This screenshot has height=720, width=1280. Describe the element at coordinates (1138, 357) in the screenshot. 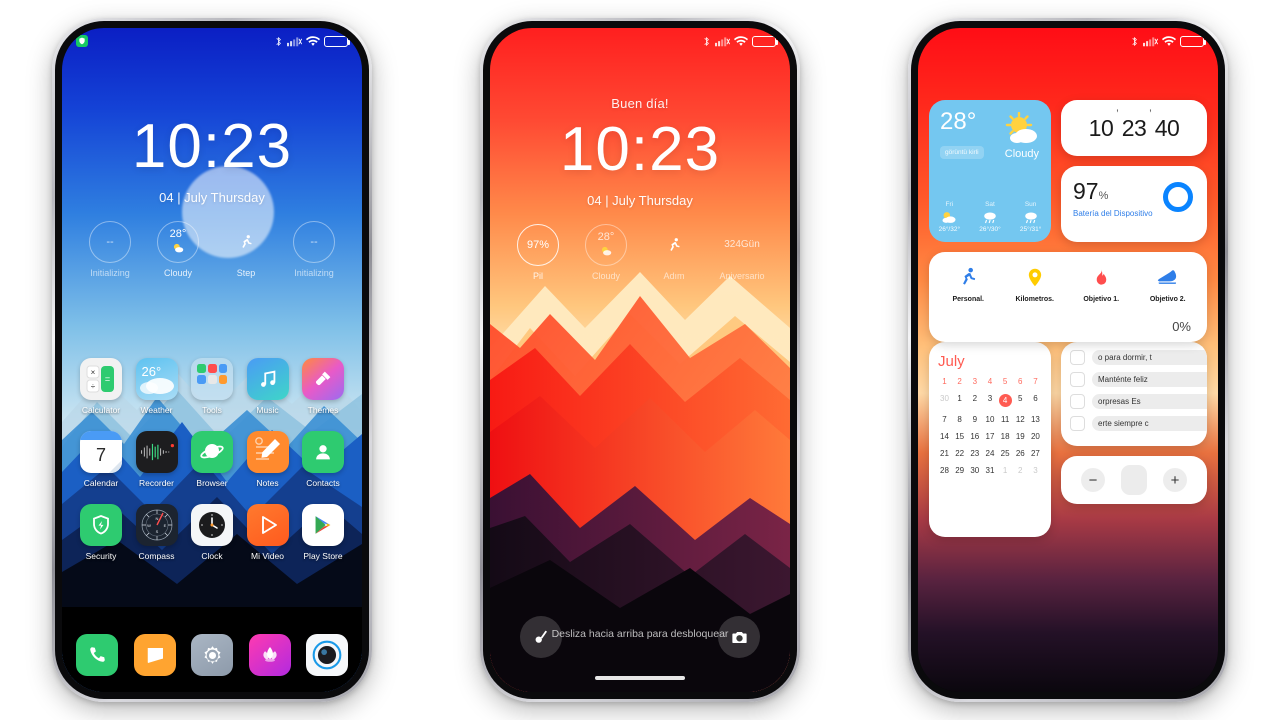

I see `todo-item: o para dormir, t` at that location.